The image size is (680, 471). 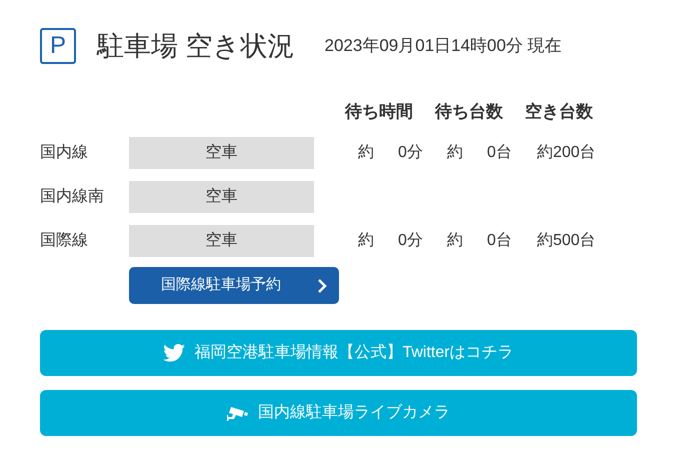 I want to click on camera-icon, so click(x=238, y=413).